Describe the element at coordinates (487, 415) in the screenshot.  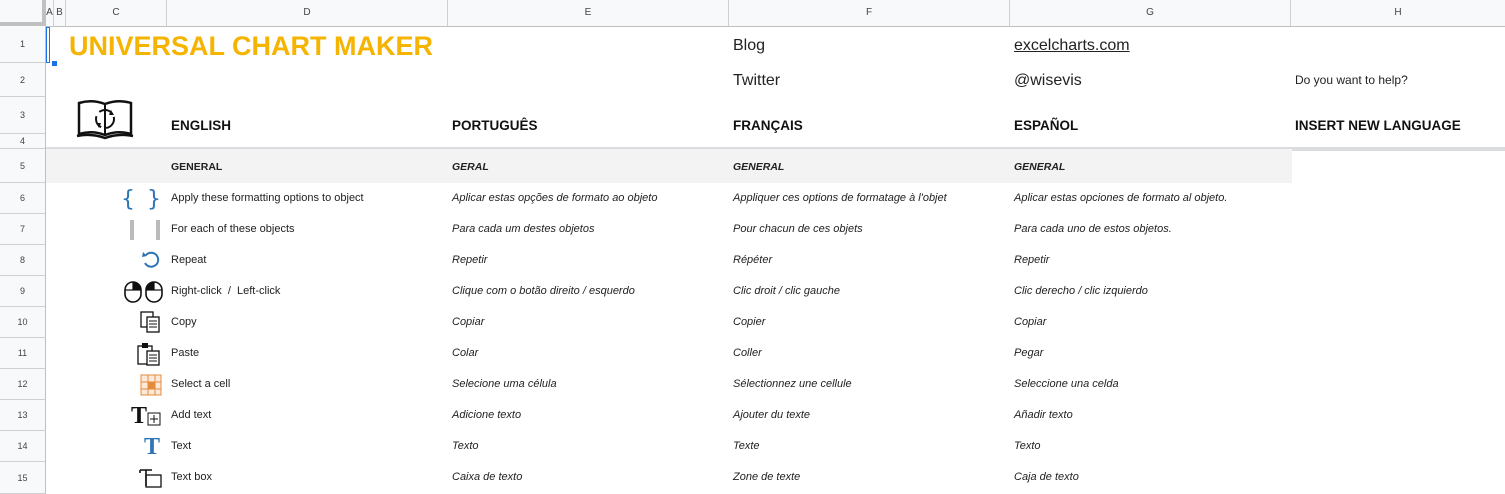
I see `term-pt: Adicione texto` at that location.